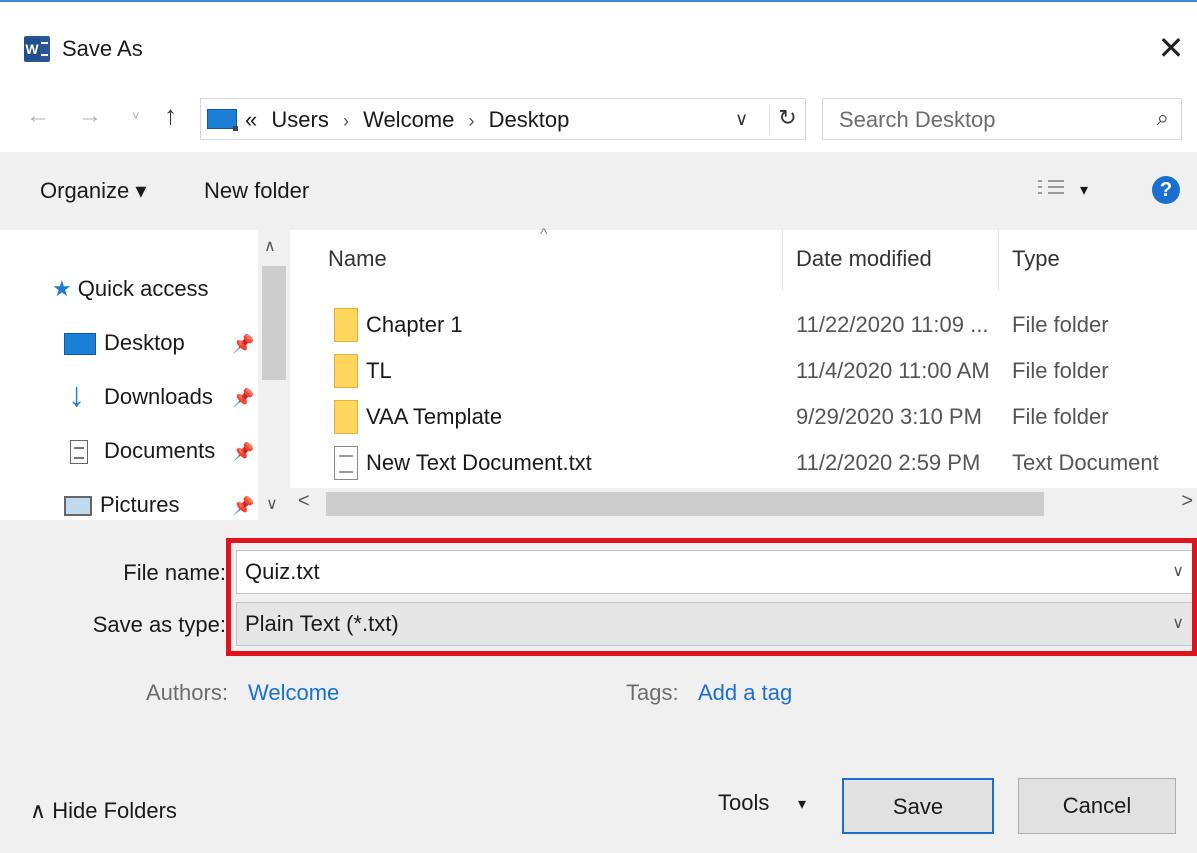  I want to click on column-header-date-modified: Date modified, so click(864, 259).